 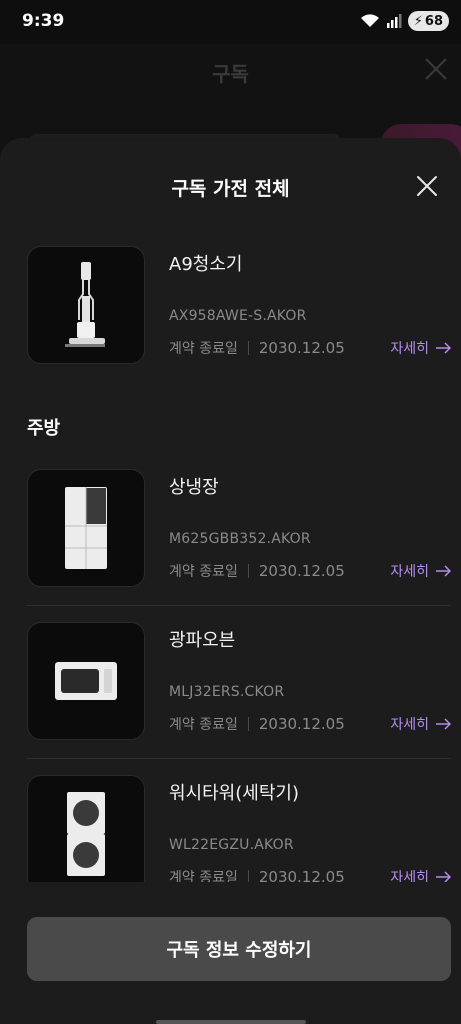 I want to click on refrigerator-icon, so click(x=86, y=528).